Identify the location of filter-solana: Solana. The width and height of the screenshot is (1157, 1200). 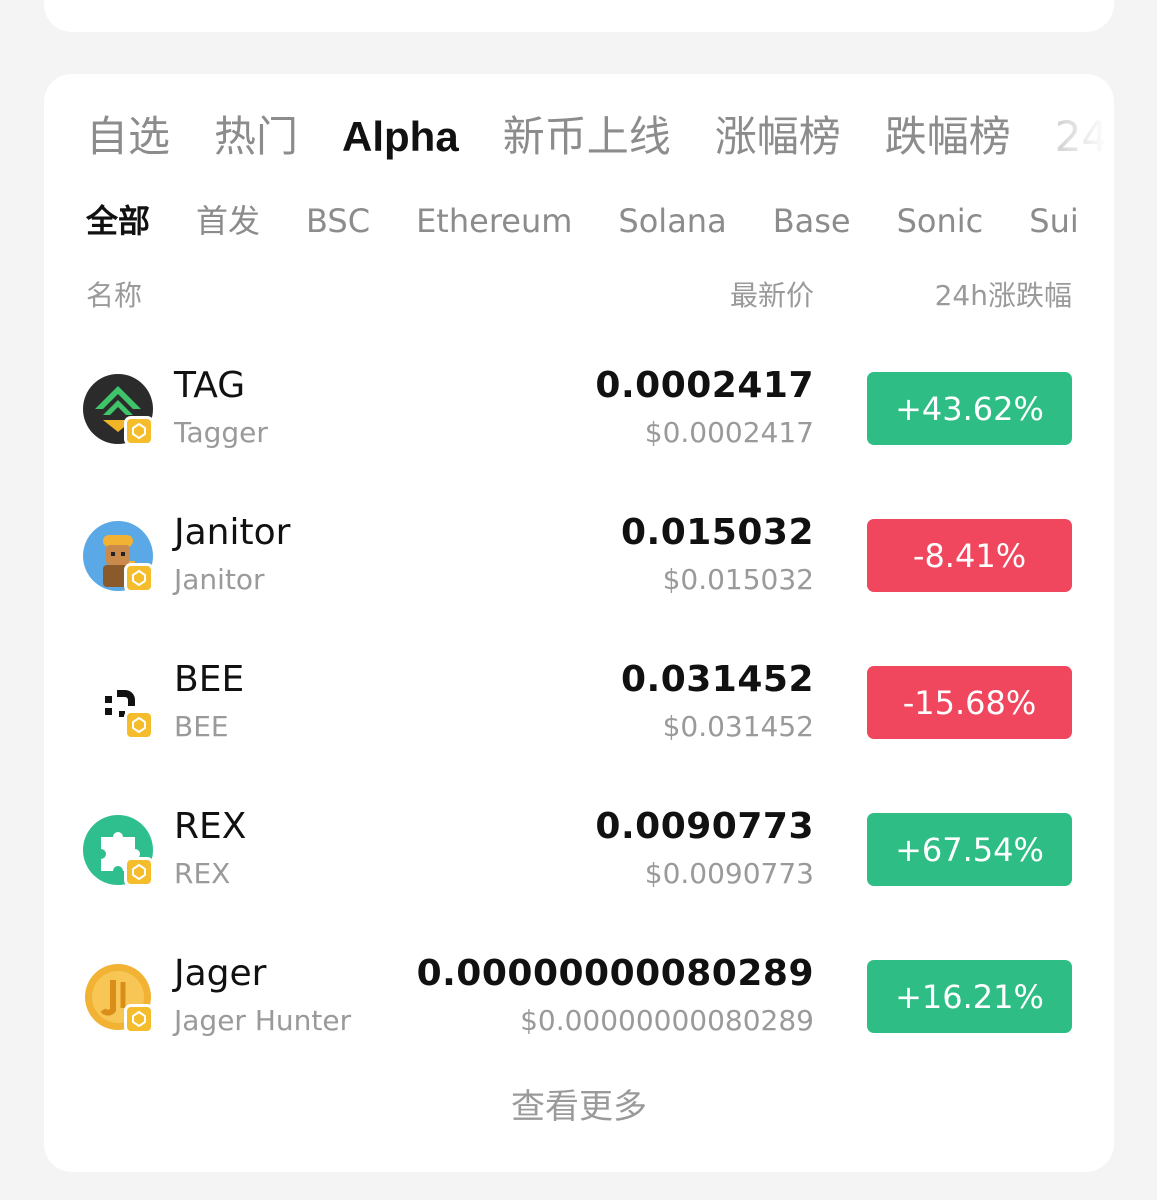
(672, 221).